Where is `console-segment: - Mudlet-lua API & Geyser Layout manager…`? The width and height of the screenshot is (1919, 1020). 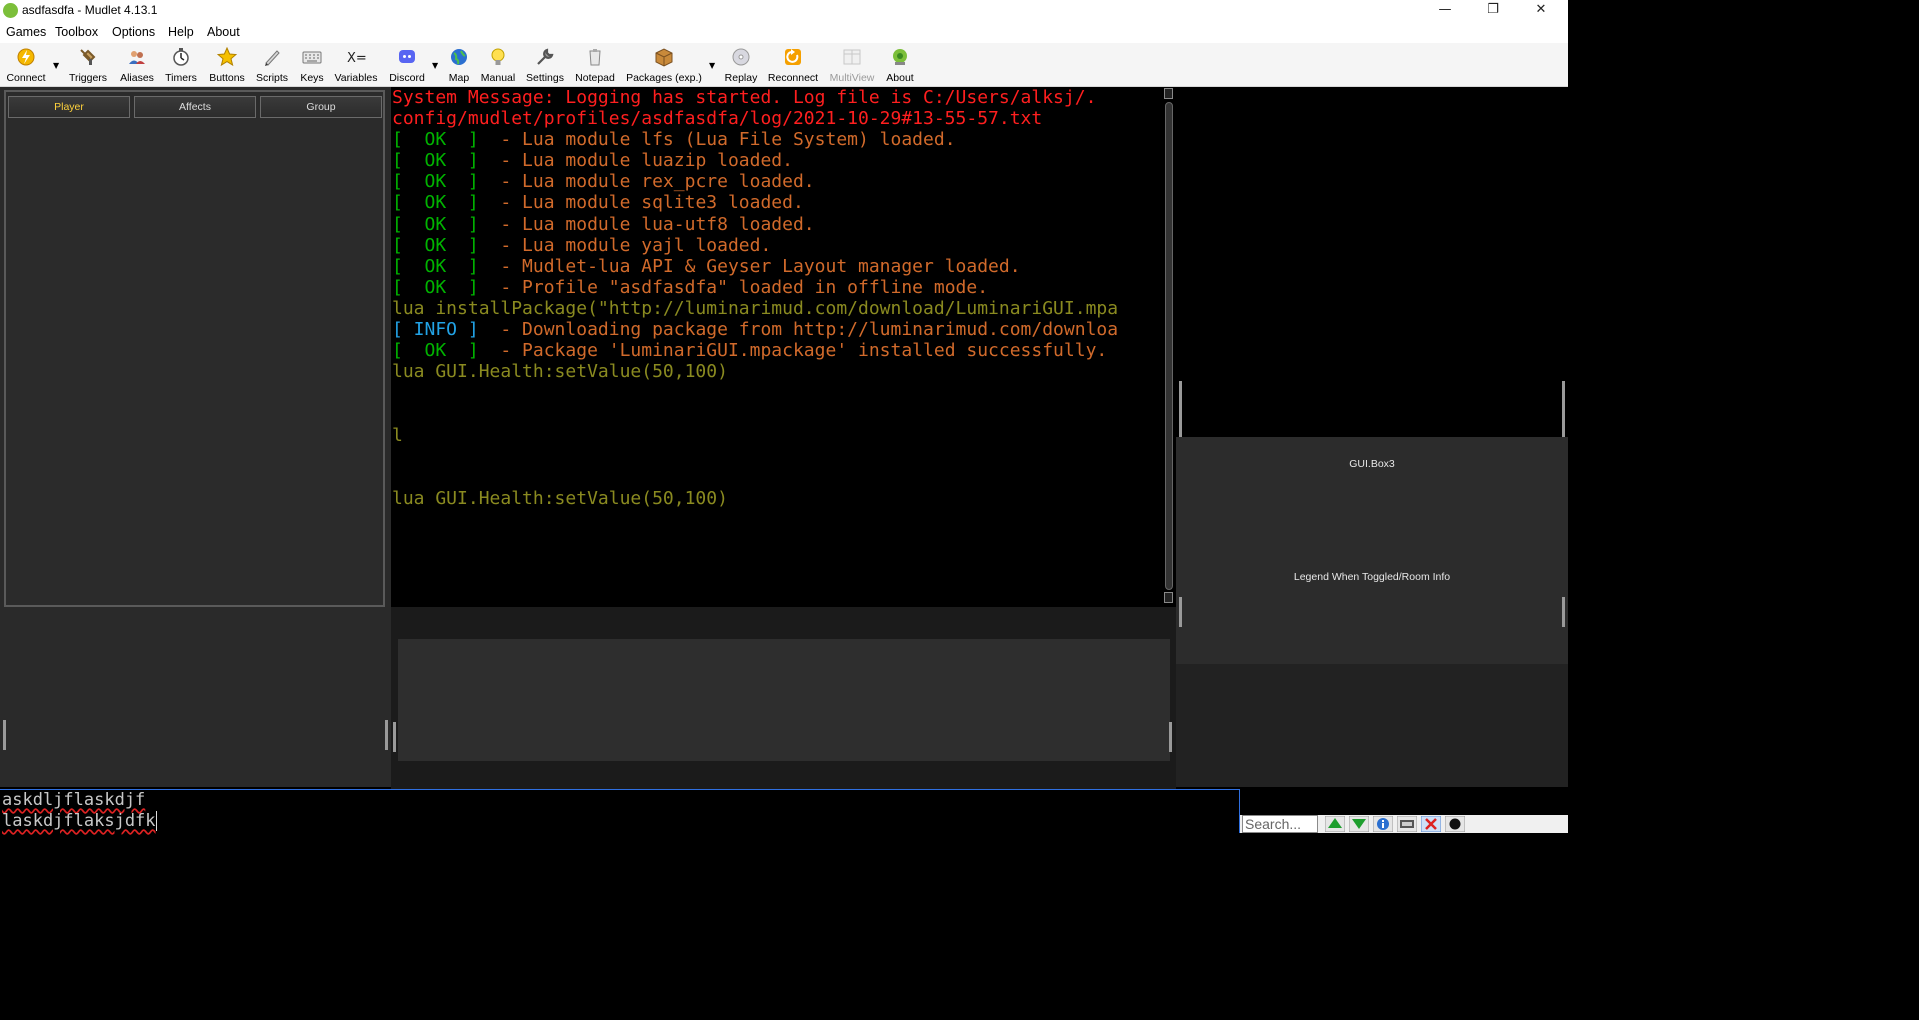
console-segment: - Mudlet-lua API & Geyser Layout manager… is located at coordinates (749, 266).